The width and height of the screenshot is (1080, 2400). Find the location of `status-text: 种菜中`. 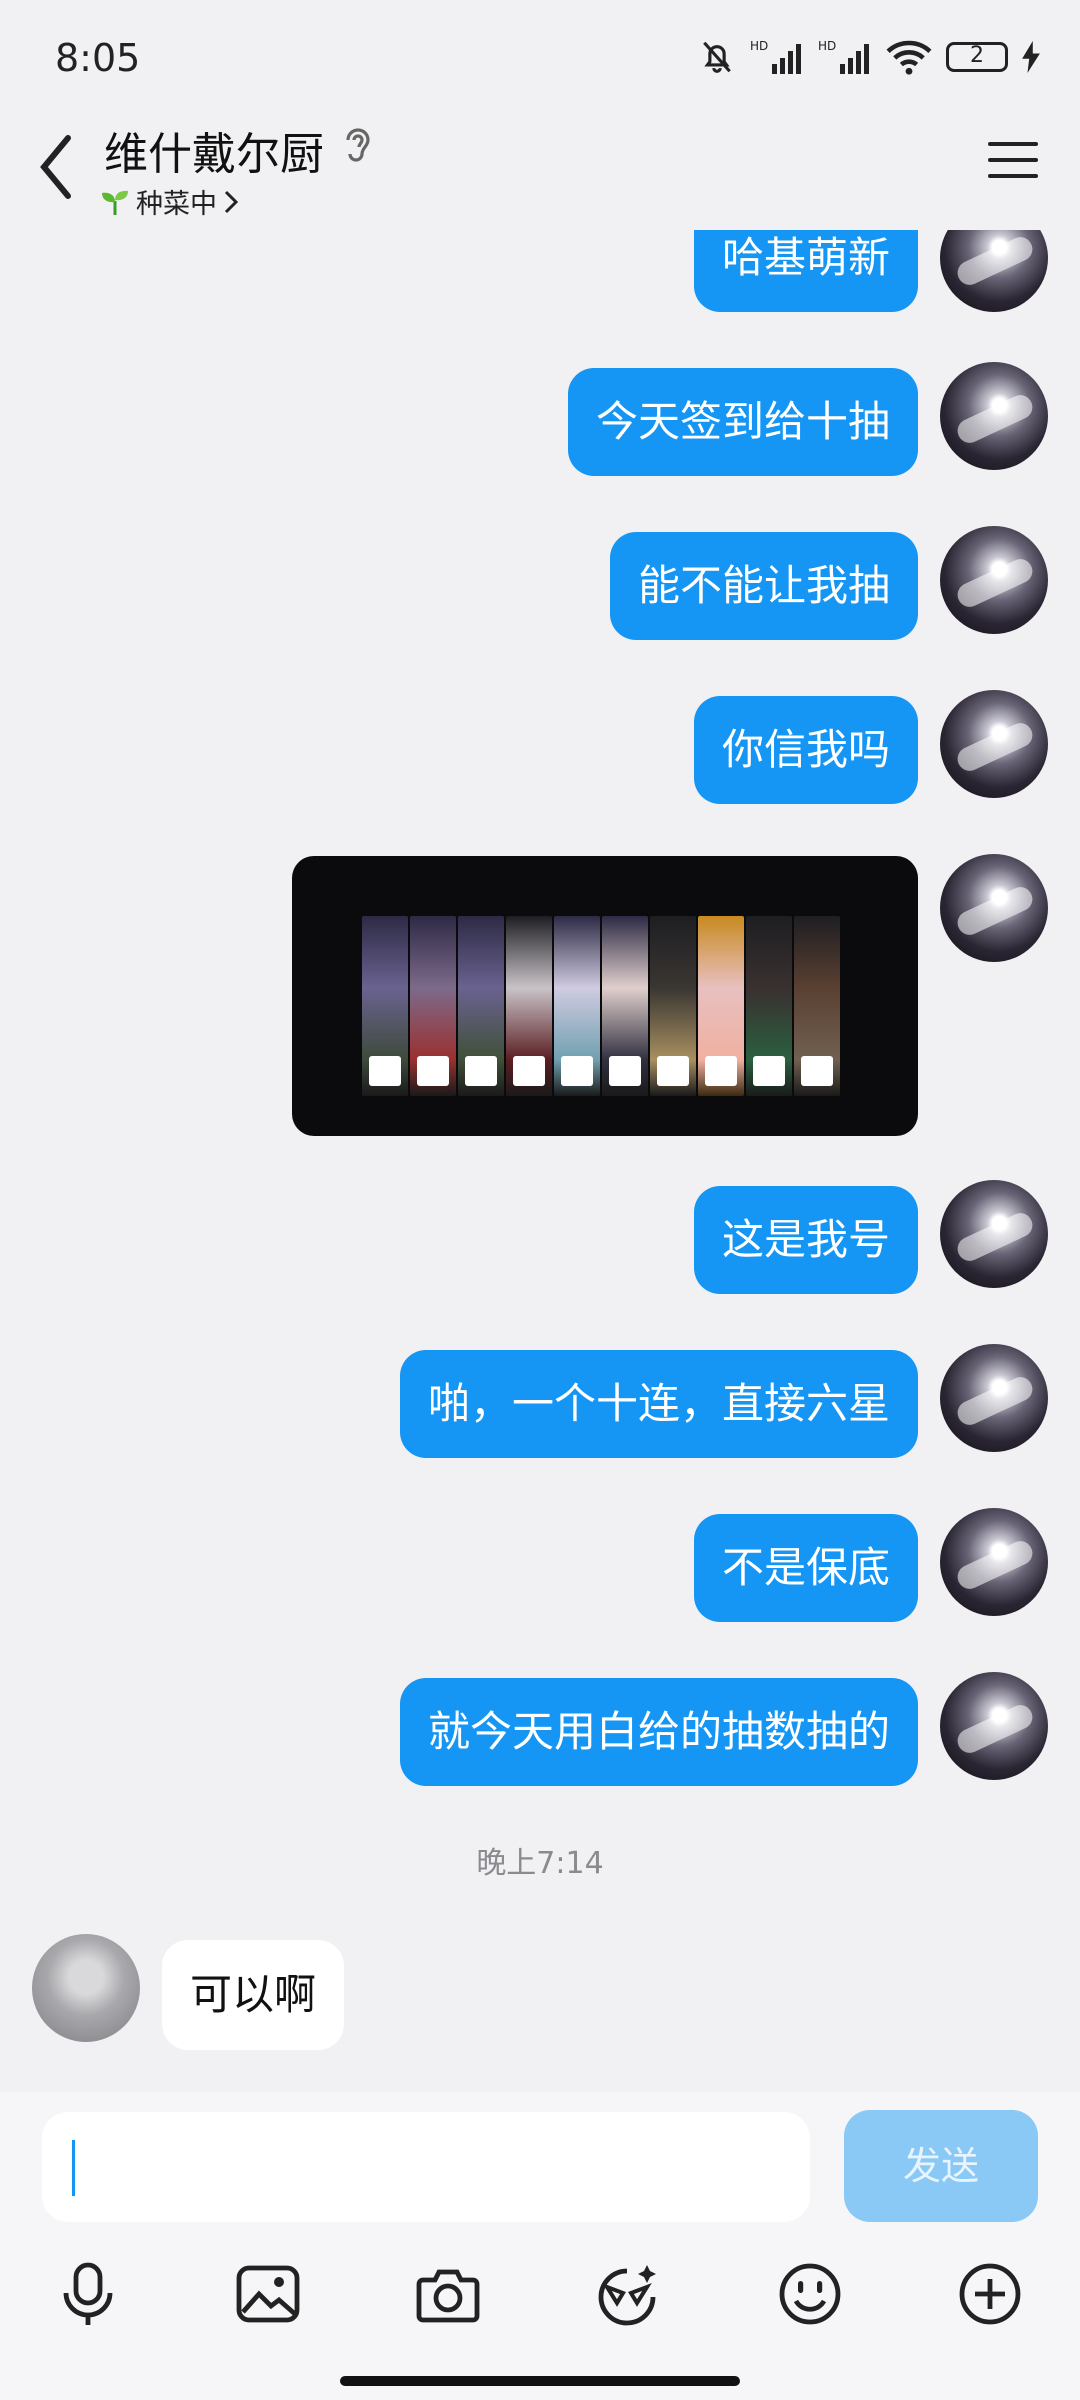

status-text: 种菜中 is located at coordinates (176, 204).